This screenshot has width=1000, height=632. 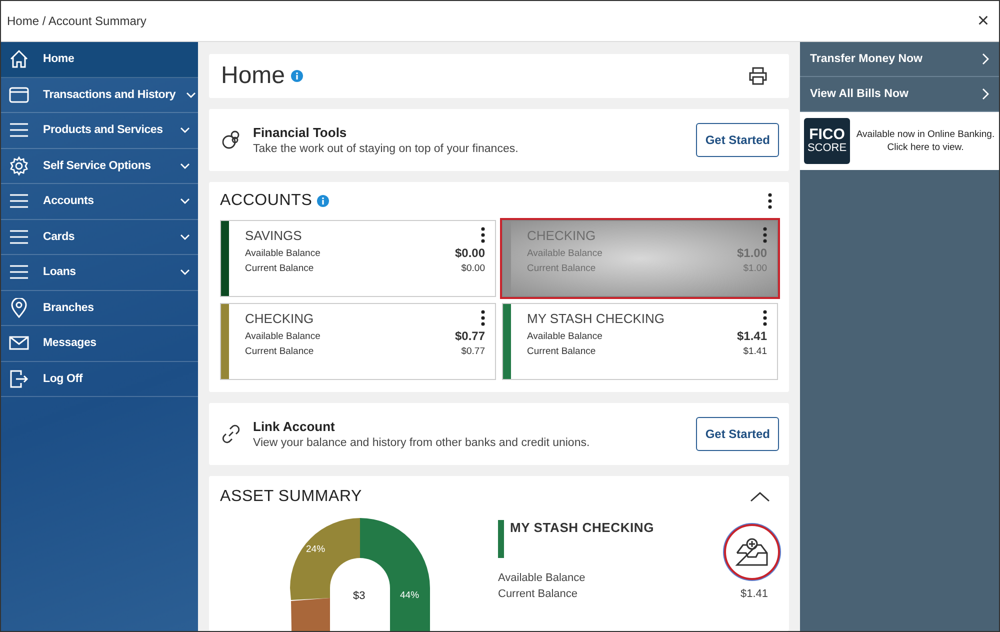 What do you see at coordinates (19, 343) in the screenshot?
I see `mail-icon` at bounding box center [19, 343].